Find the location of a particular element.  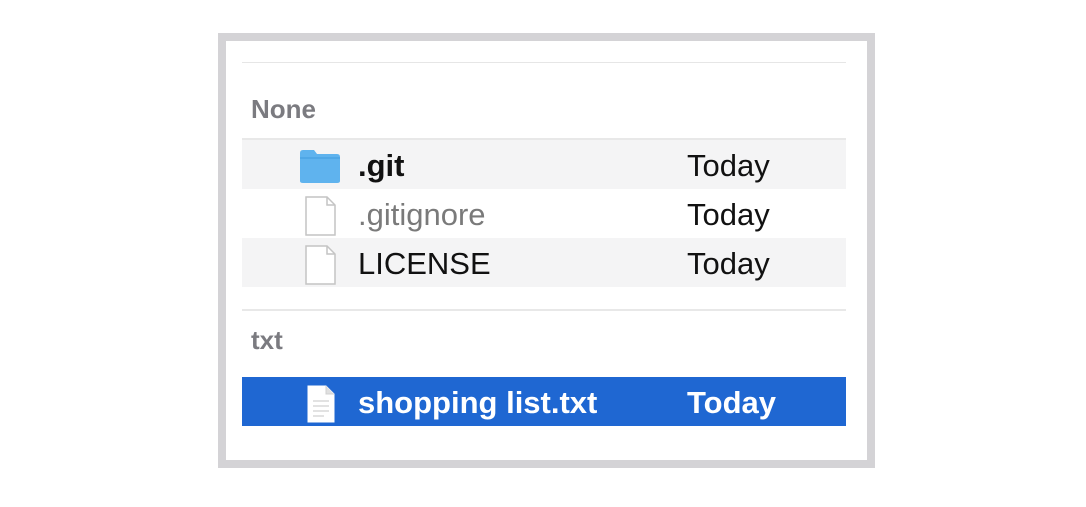

file-name: .git is located at coordinates (381, 165).